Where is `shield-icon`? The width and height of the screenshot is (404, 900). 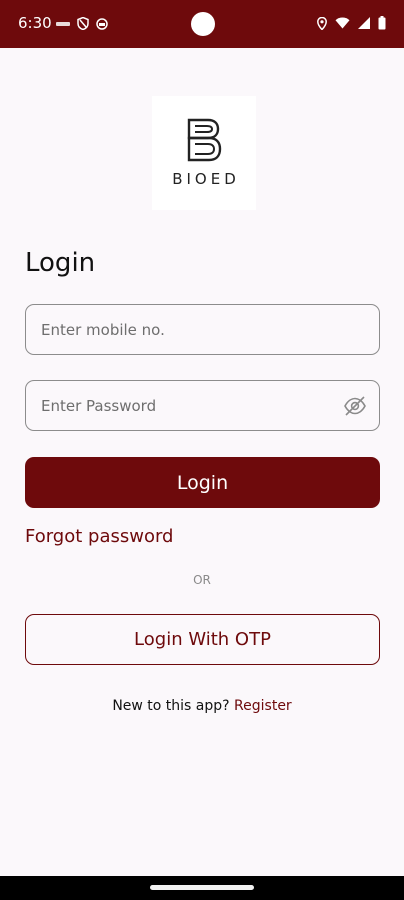
shield-icon is located at coordinates (83, 23).